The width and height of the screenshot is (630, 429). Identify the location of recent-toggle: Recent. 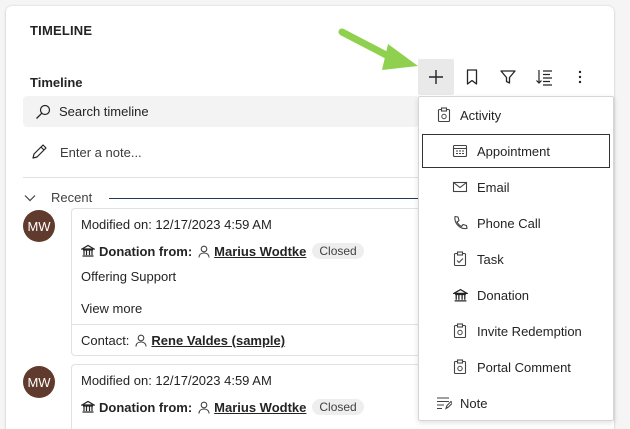
(57, 197).